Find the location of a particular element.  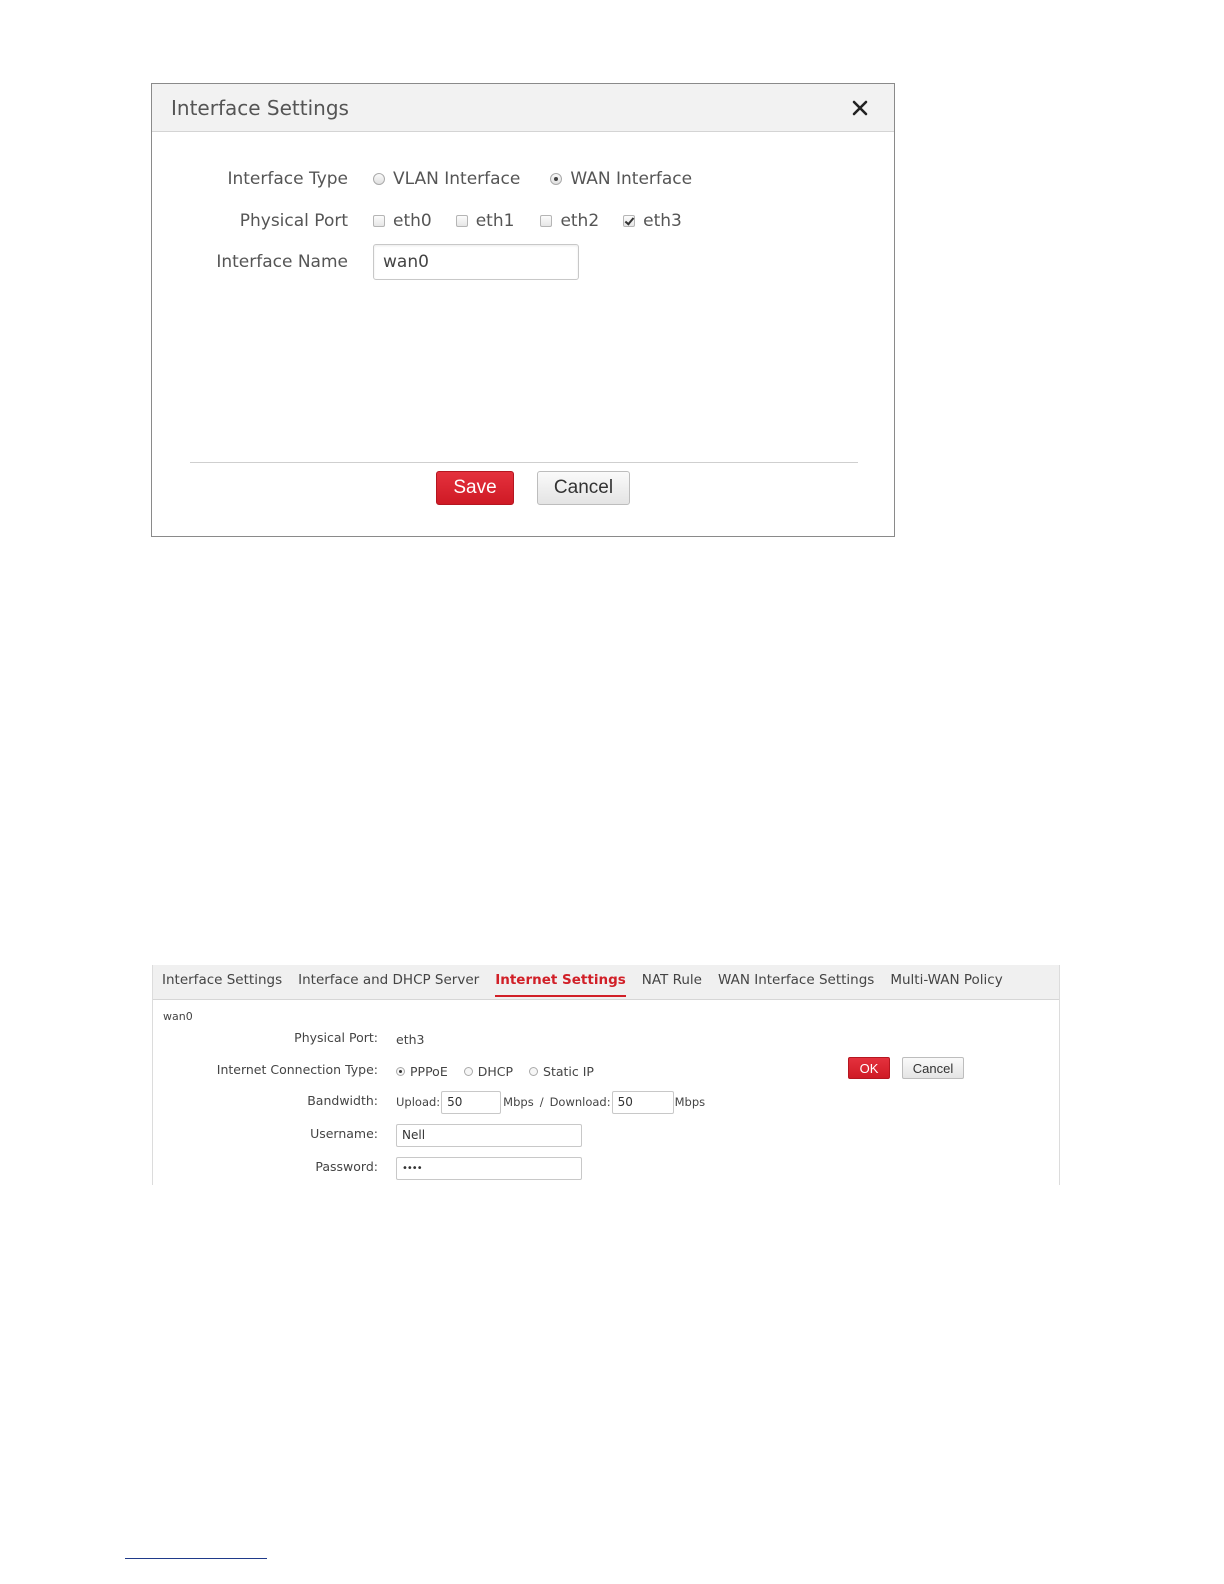

username-label: Username: is located at coordinates (344, 1133).